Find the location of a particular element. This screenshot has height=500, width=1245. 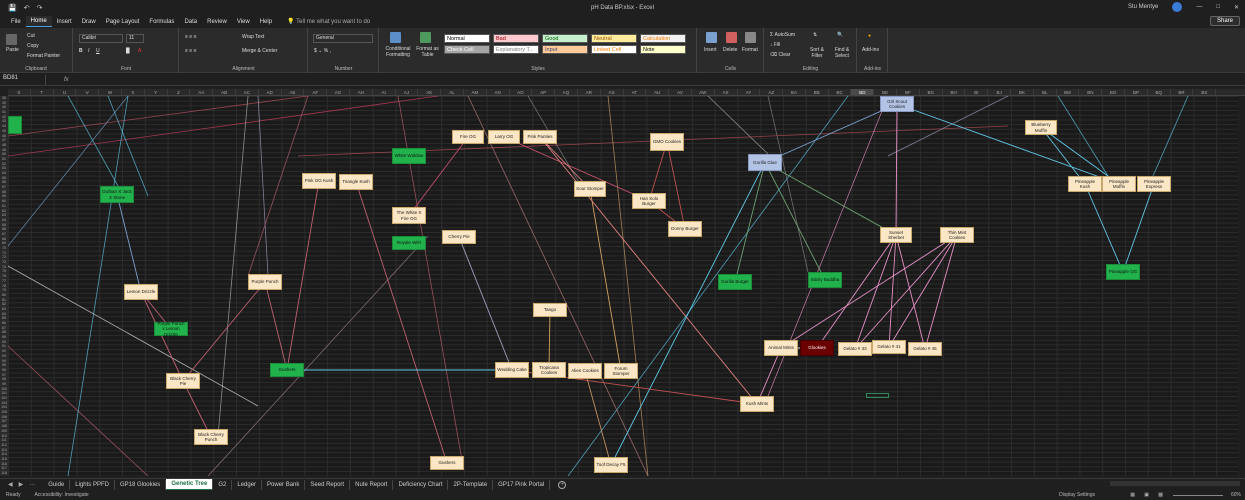

cell-style-4: Calculation is located at coordinates (663, 38).